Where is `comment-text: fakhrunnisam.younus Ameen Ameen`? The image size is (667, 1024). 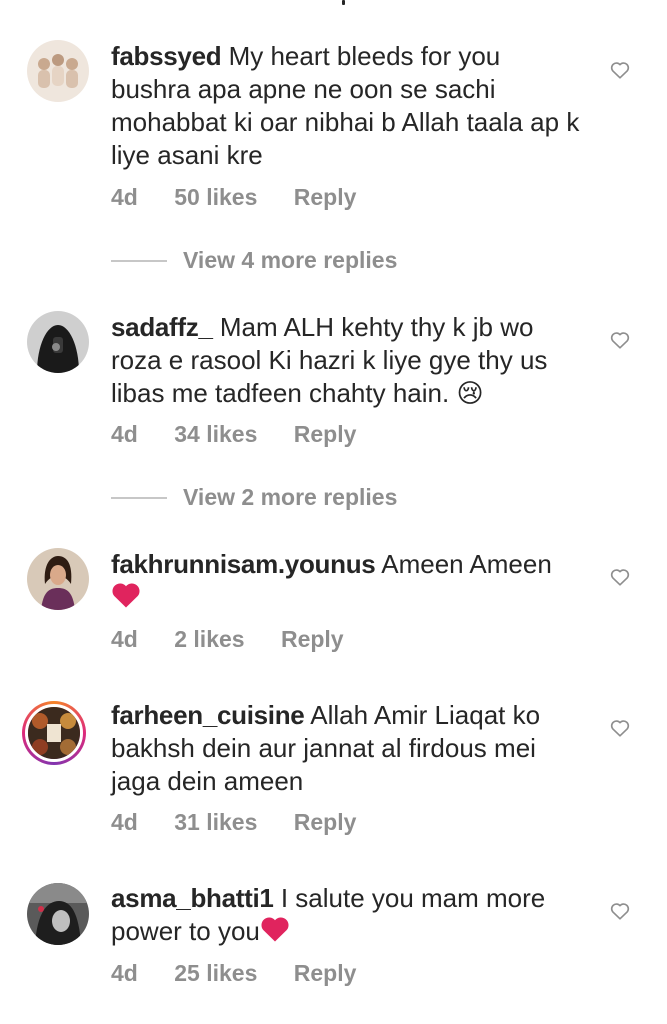
comment-text: fakhrunnisam.younus Ameen Ameen is located at coordinates (346, 581).